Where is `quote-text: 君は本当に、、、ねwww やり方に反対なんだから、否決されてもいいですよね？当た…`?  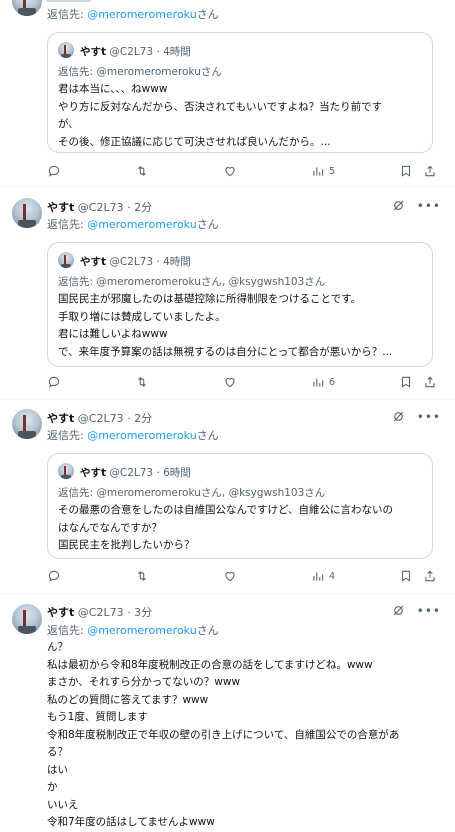 quote-text: 君は本当に、、、ねwww やり方に反対なんだから、否決されてもいいですよね？当た… is located at coordinates (243, 116).